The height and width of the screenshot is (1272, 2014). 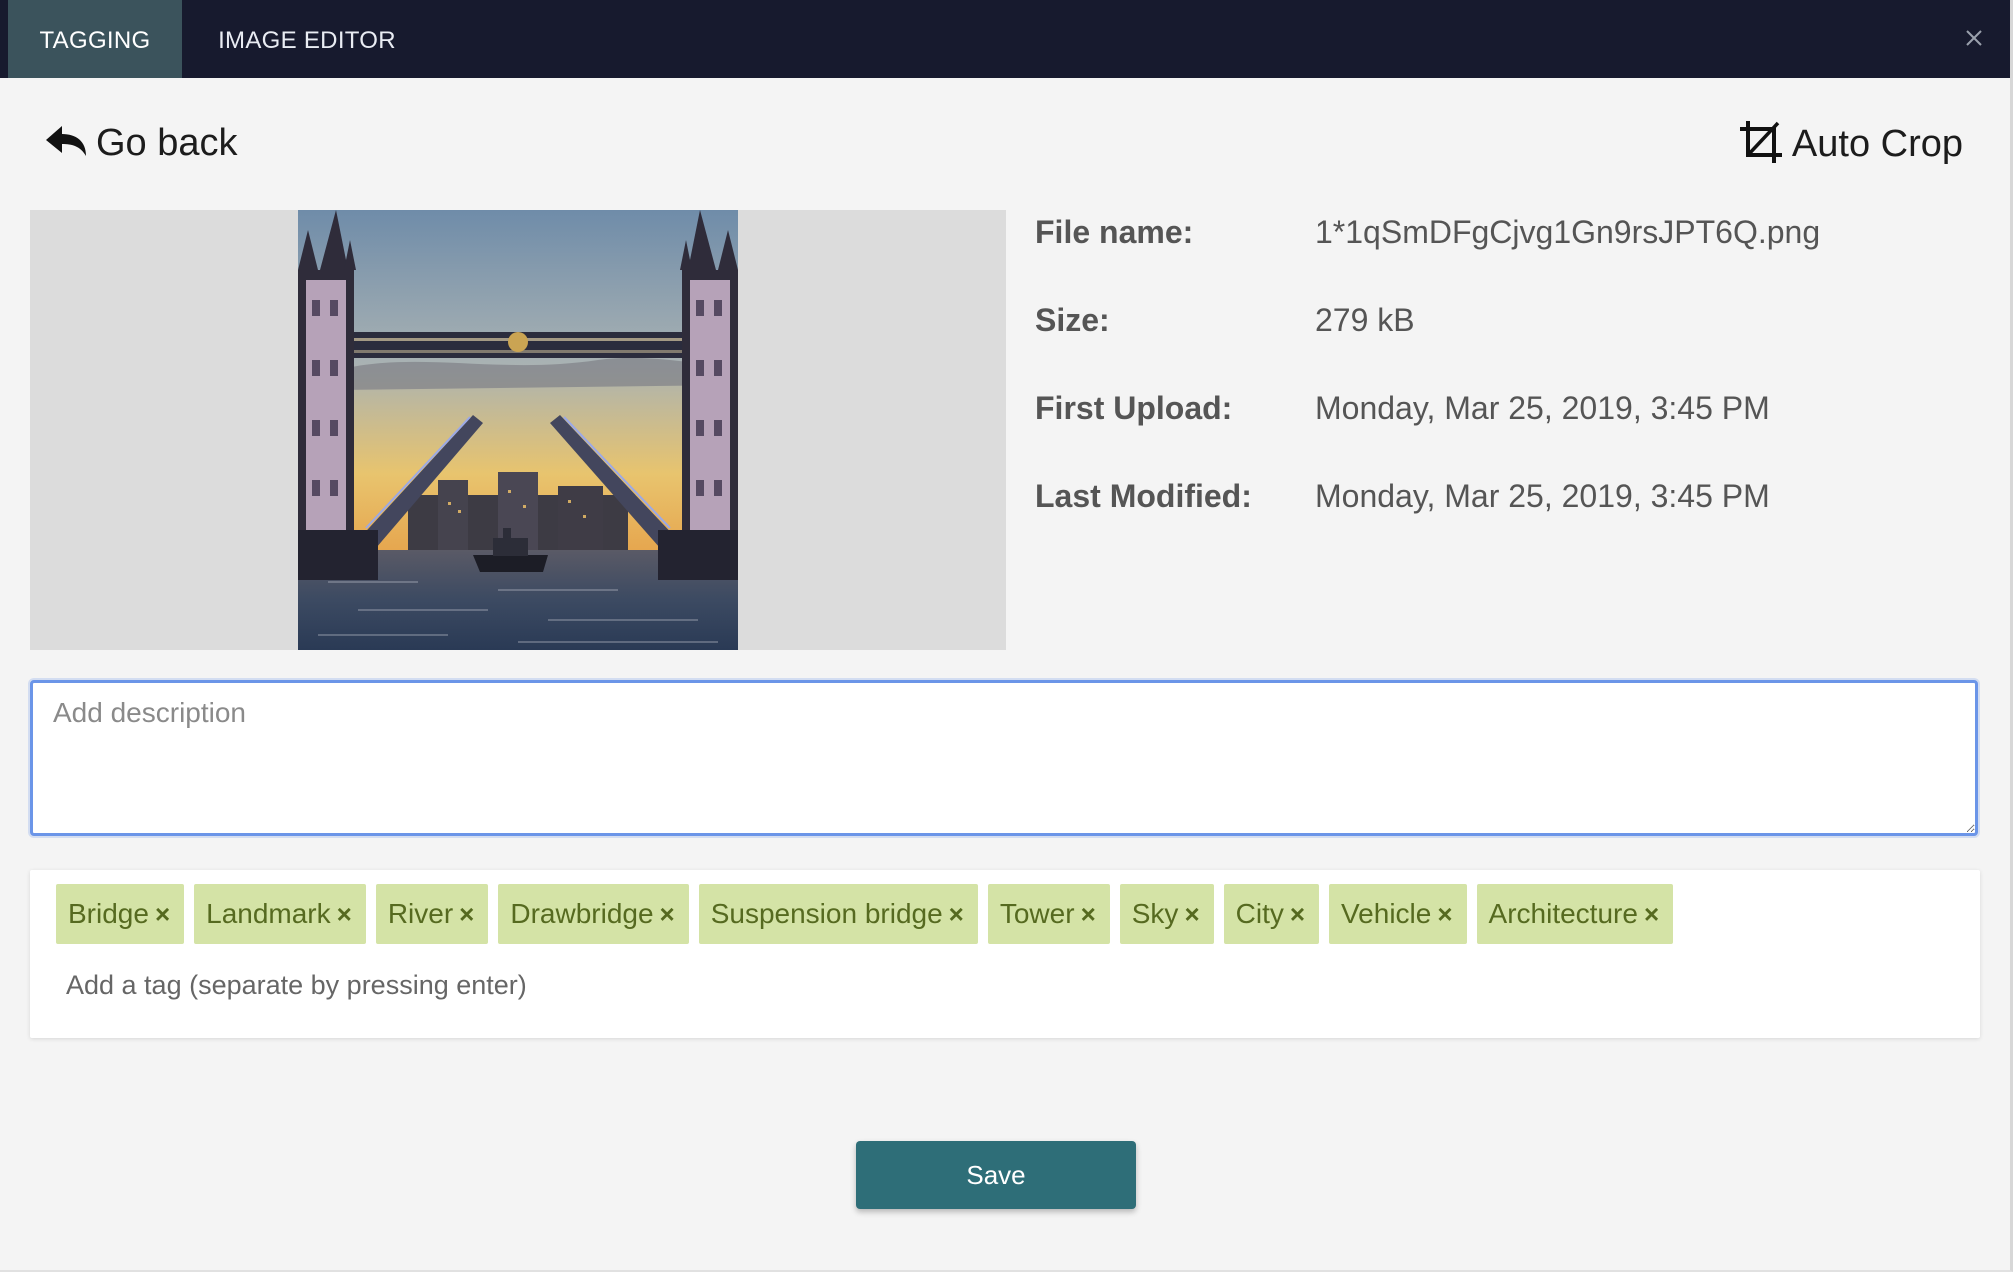 I want to click on image-thumbnail, so click(x=518, y=430).